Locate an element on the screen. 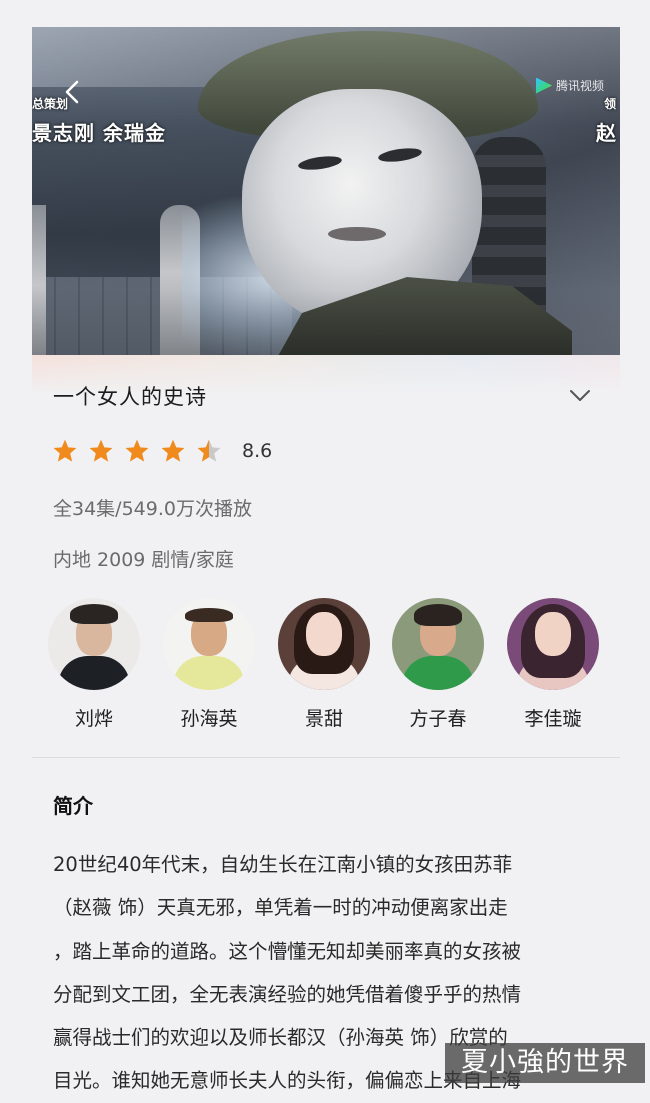 This screenshot has width=650, height=1103. cast-item: 刘烨 is located at coordinates (94, 664).